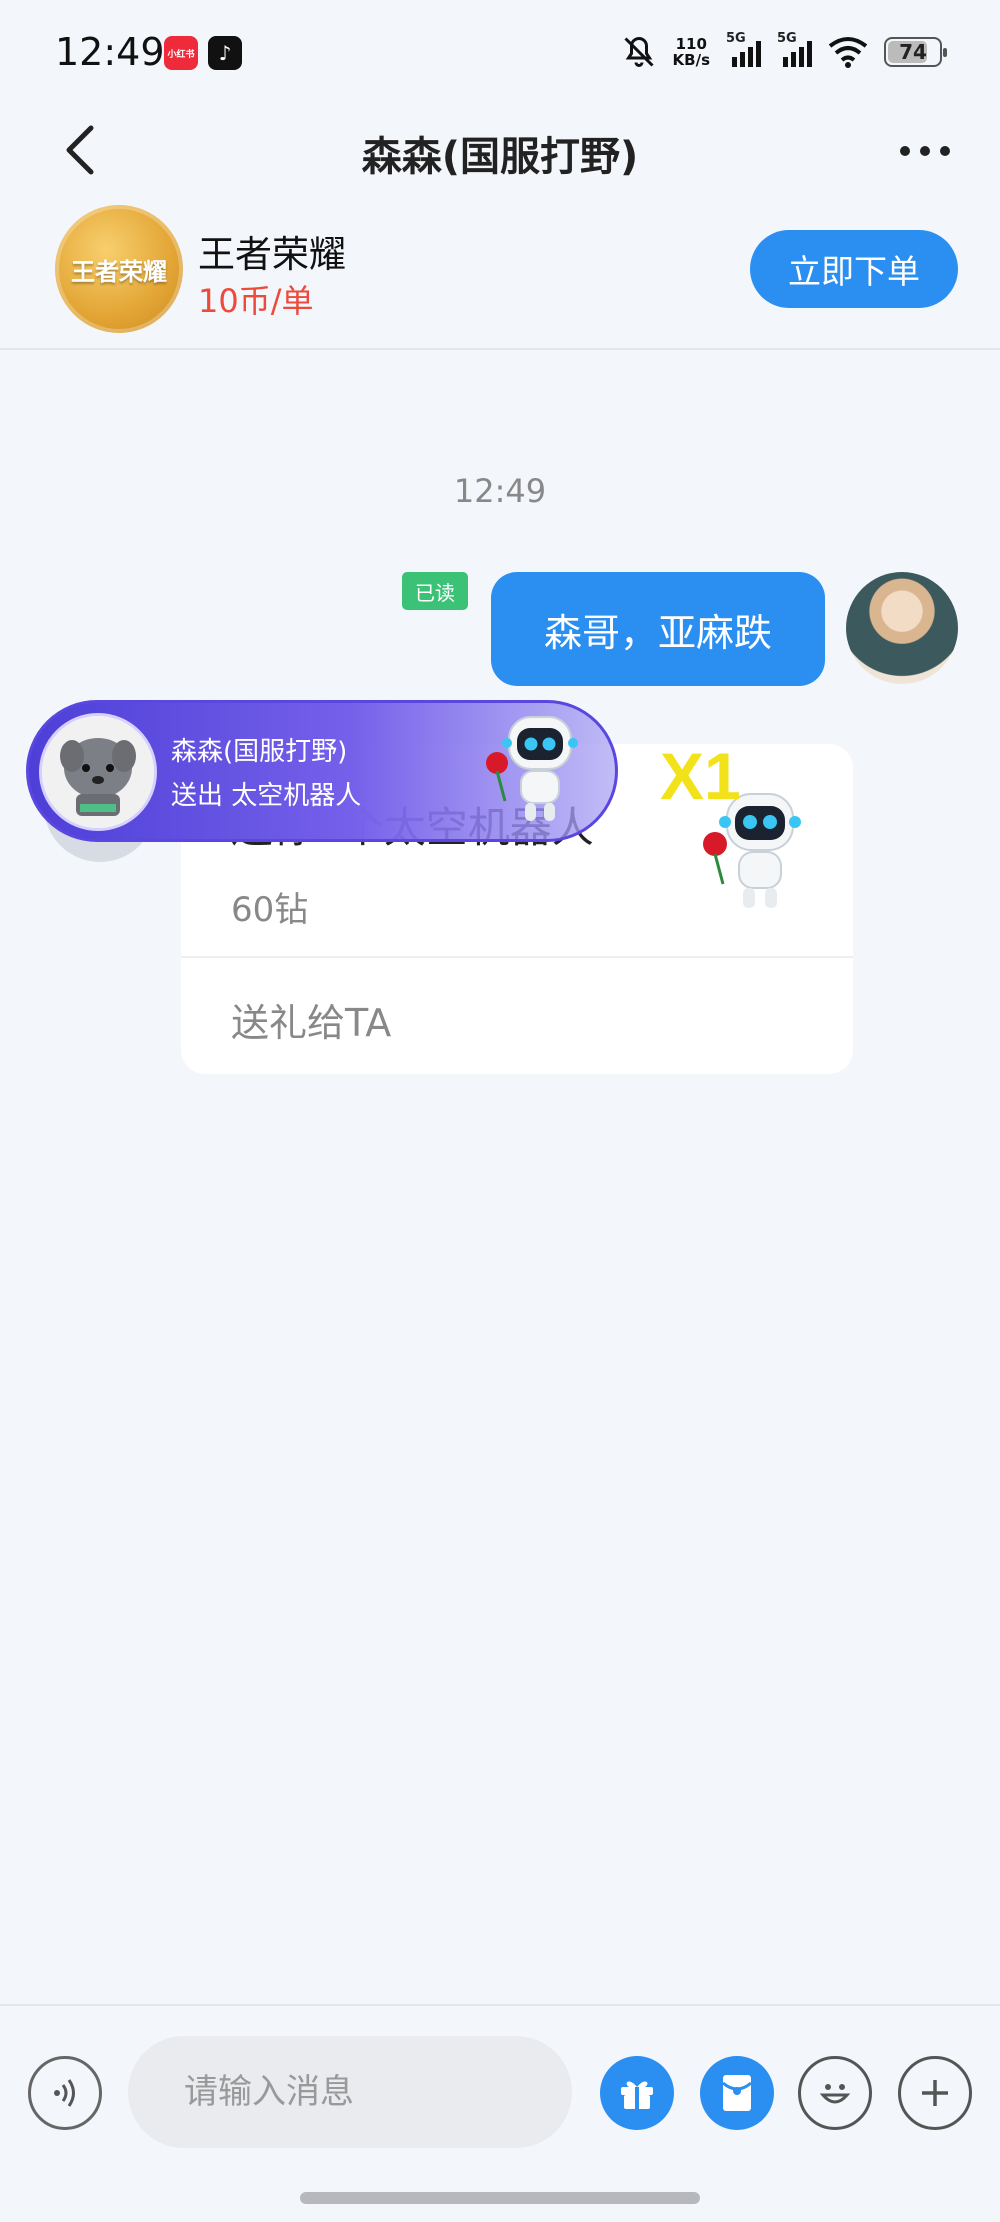 This screenshot has width=1000, height=2222. Describe the element at coordinates (272, 254) in the screenshot. I see `game-name: 王者荣耀` at that location.